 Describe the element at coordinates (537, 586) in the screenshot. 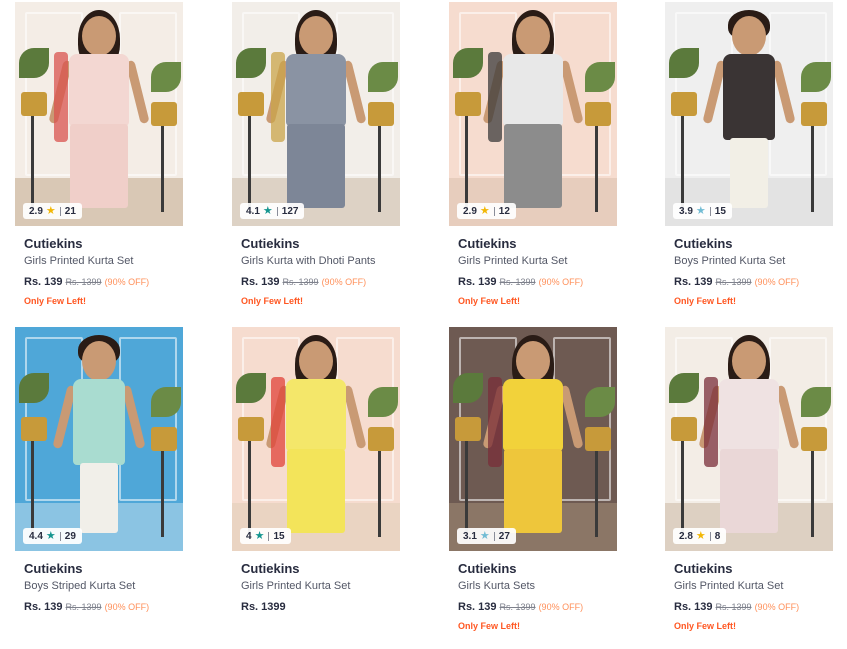

I see `product-name: Girls Kurta Sets` at that location.